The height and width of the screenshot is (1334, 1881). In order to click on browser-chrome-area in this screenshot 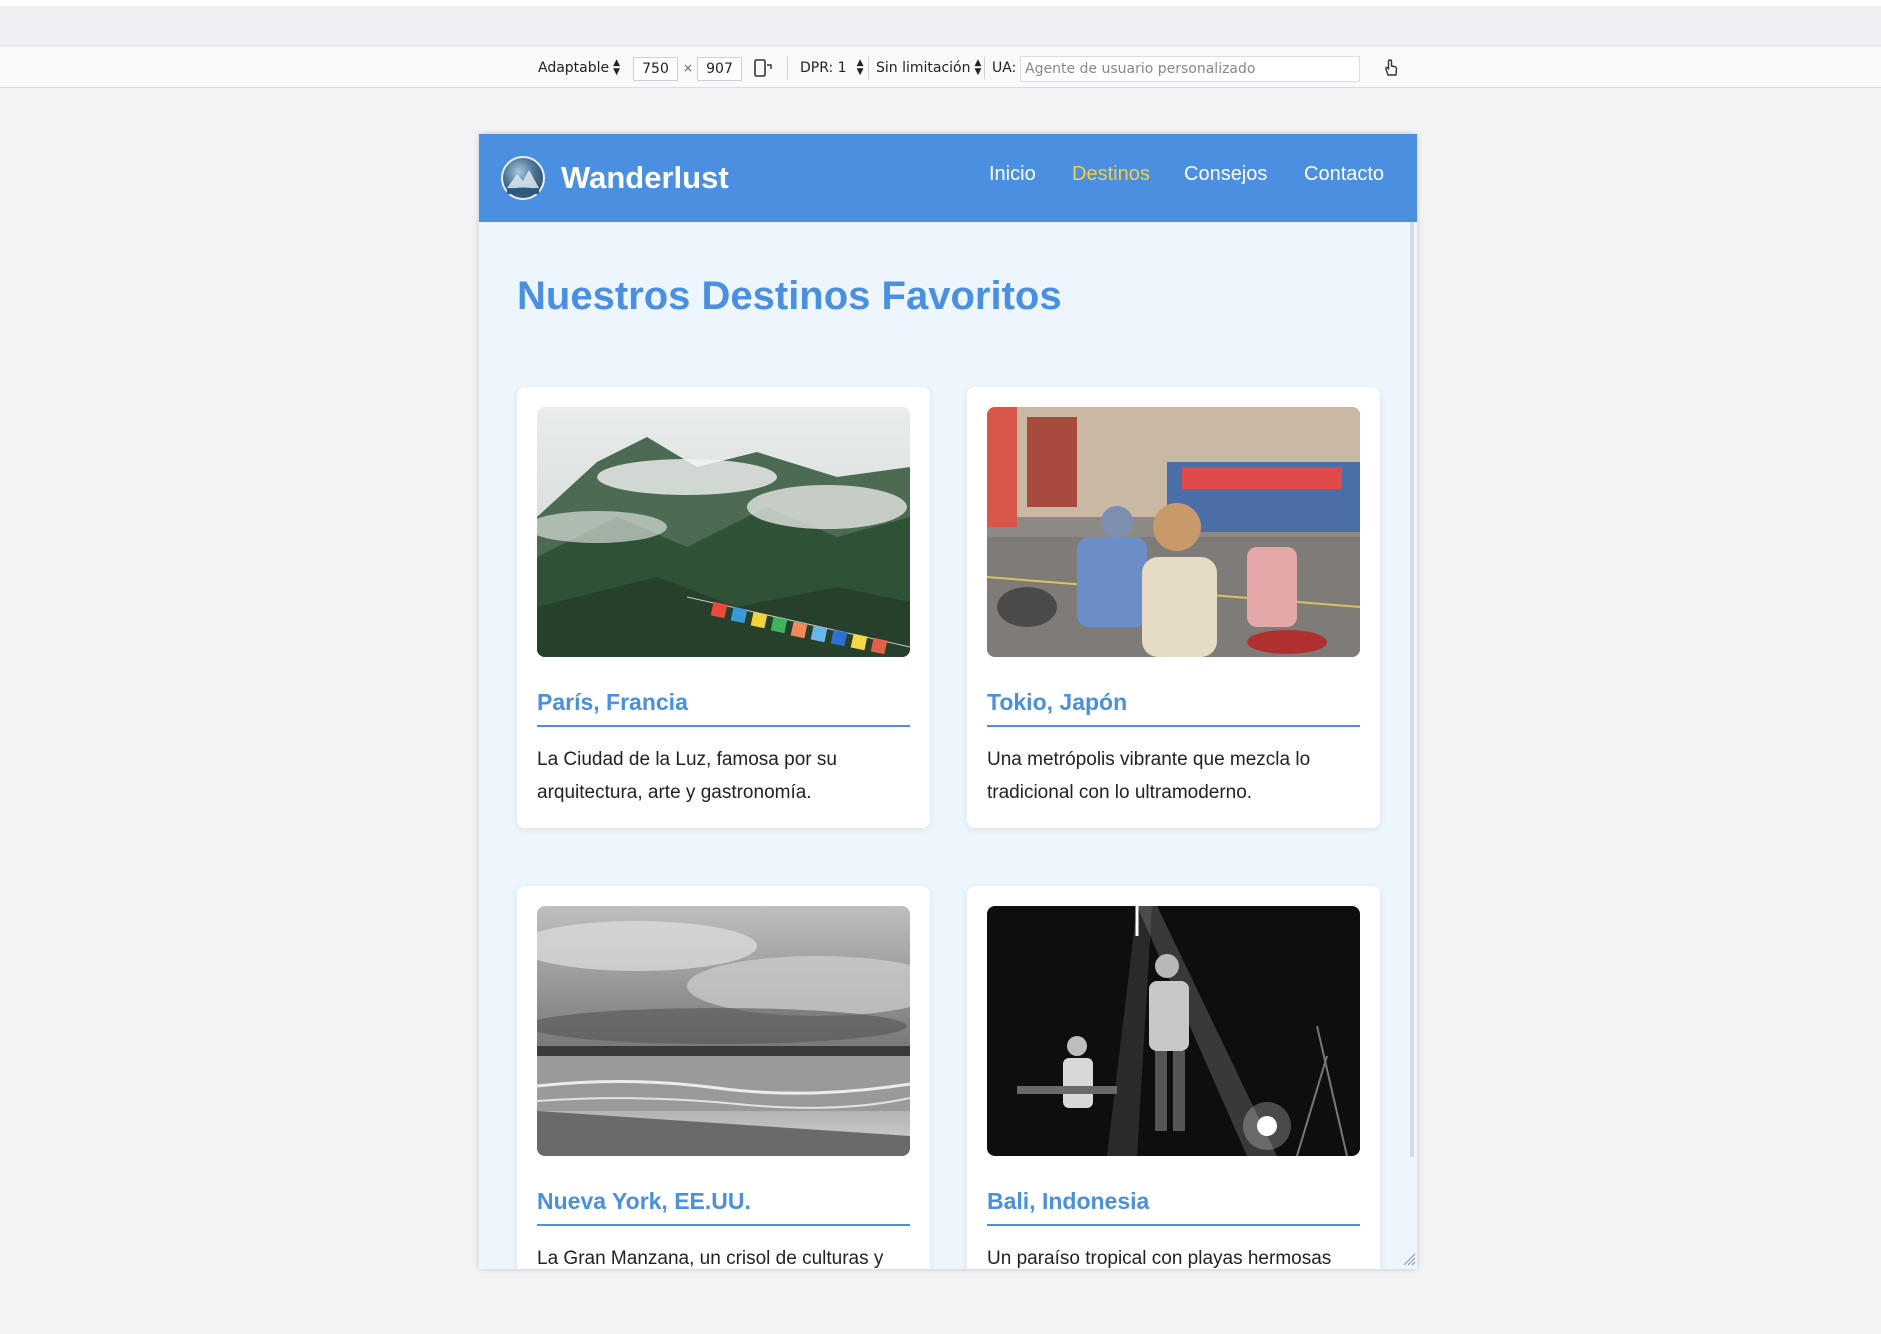, I will do `click(940, 26)`.